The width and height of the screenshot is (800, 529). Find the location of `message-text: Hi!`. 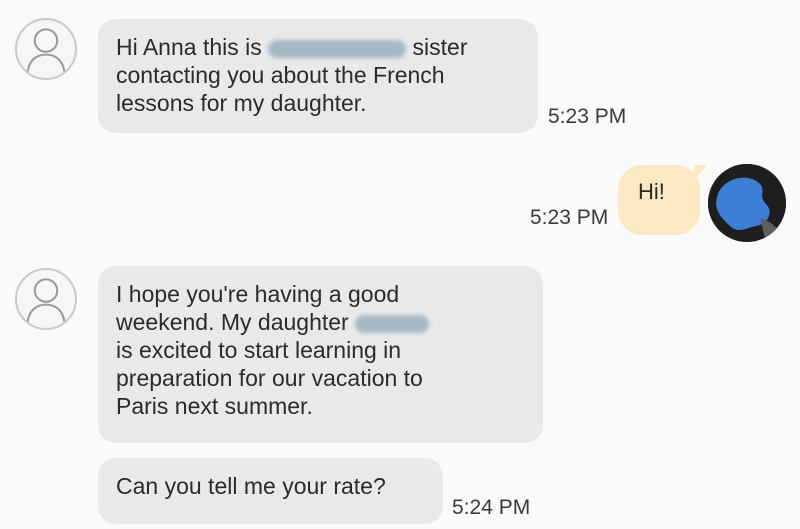

message-text: Hi! is located at coordinates (651, 191).